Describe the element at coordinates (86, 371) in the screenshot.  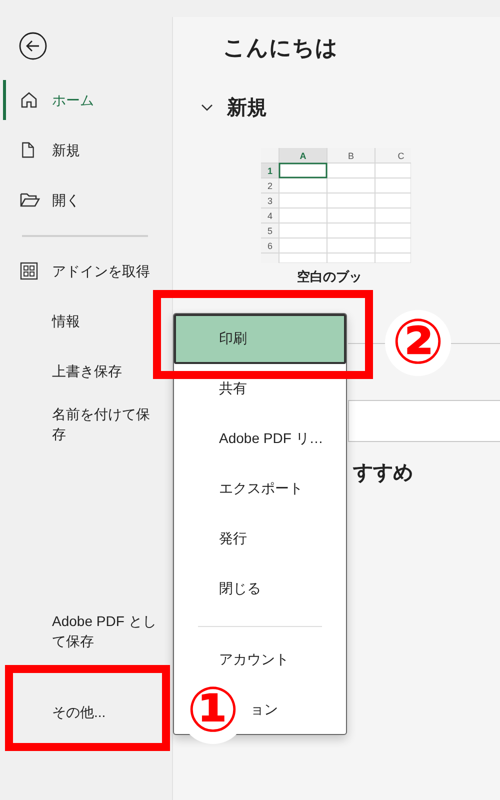
I see `sidebar-item: 上書き保存` at that location.